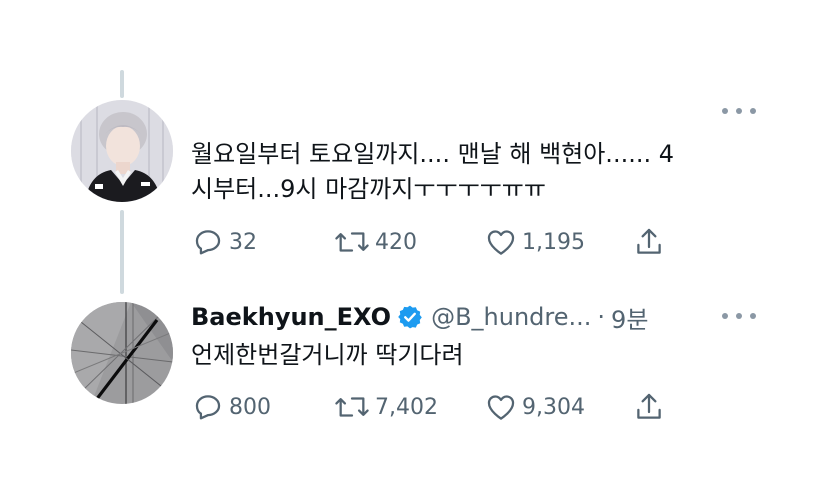 This screenshot has width=828, height=484. What do you see at coordinates (291, 317) in the screenshot?
I see `author-name: Baekhyun_EXO` at bounding box center [291, 317].